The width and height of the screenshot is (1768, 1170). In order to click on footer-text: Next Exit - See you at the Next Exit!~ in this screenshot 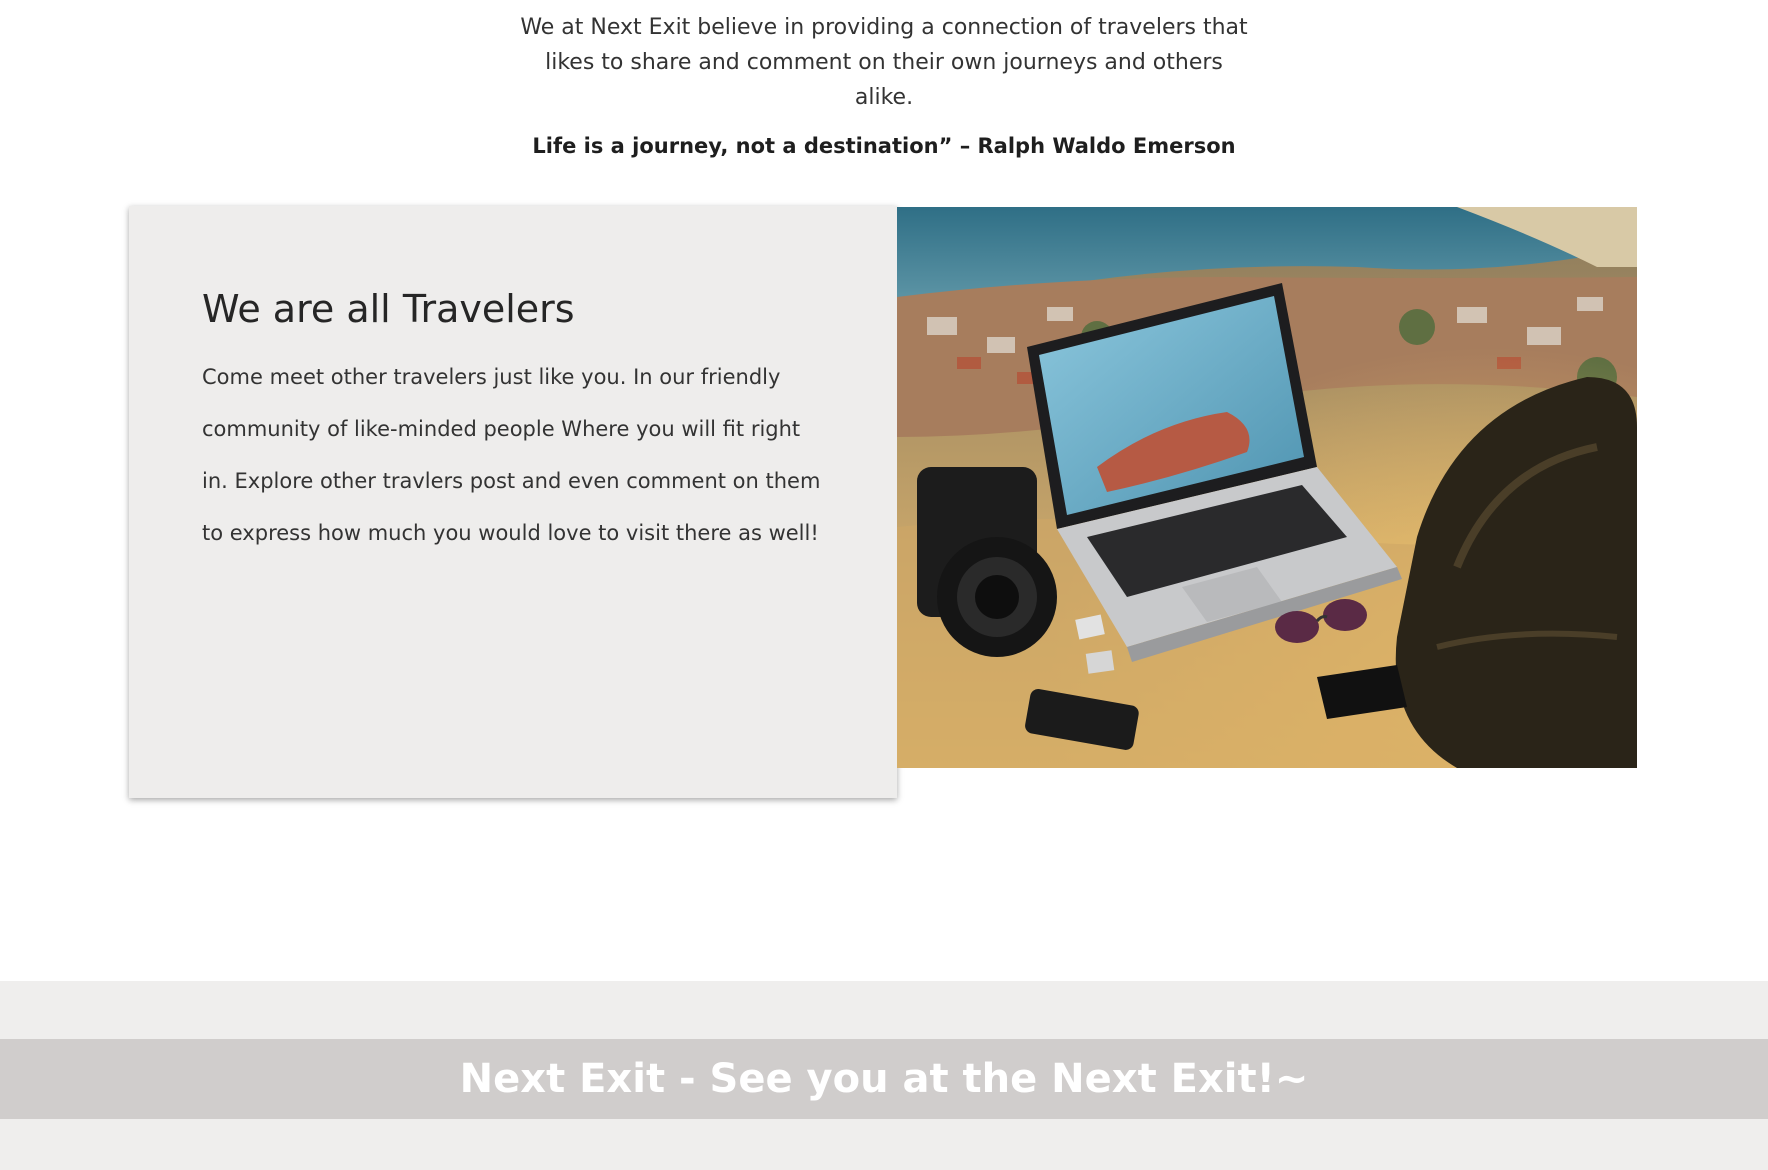, I will do `click(884, 1079)`.